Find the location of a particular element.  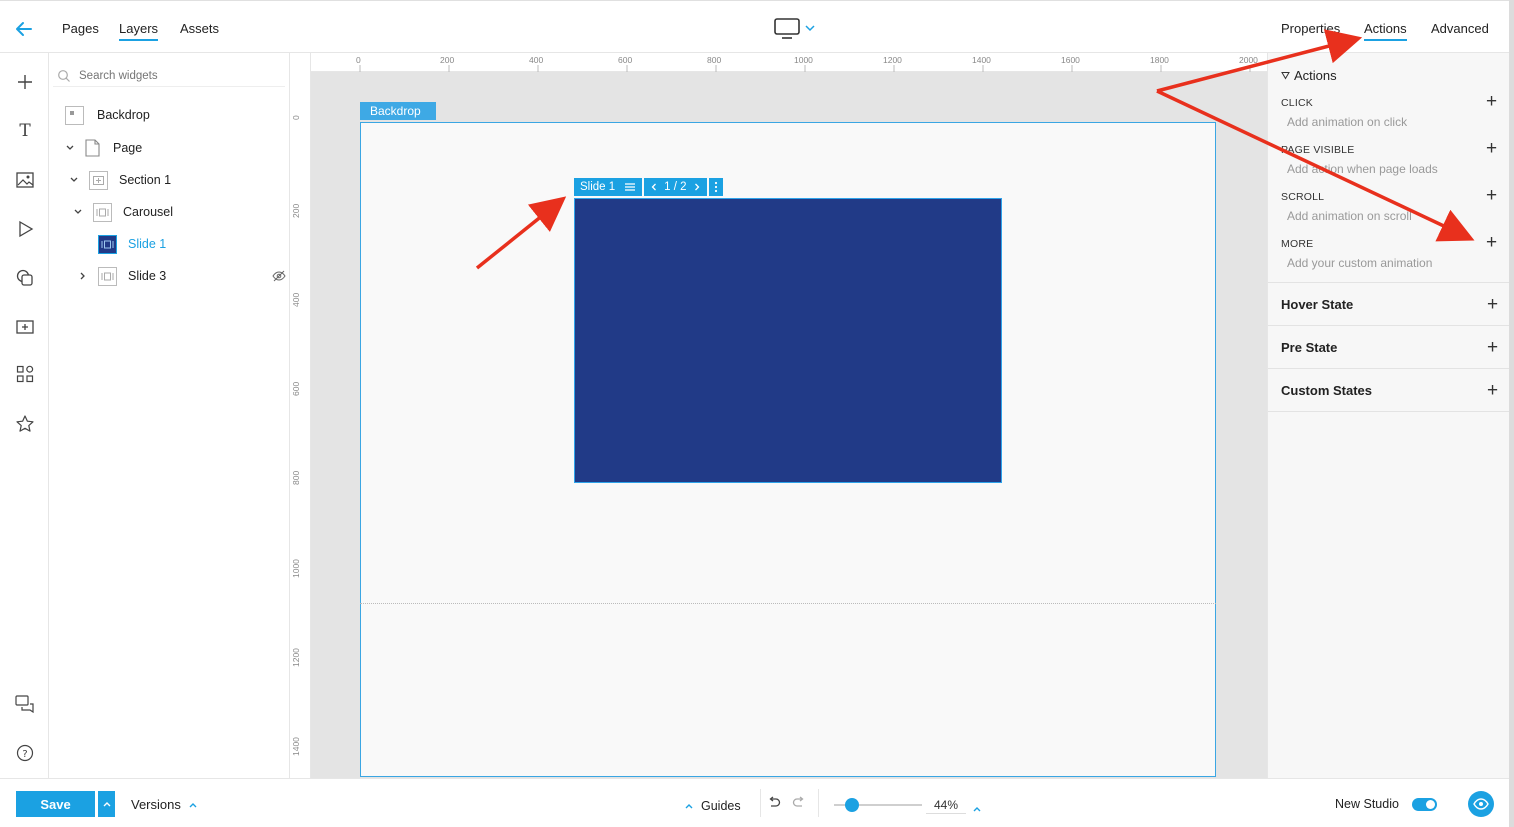

slide-name-chip: Slide 1 is located at coordinates (608, 187).